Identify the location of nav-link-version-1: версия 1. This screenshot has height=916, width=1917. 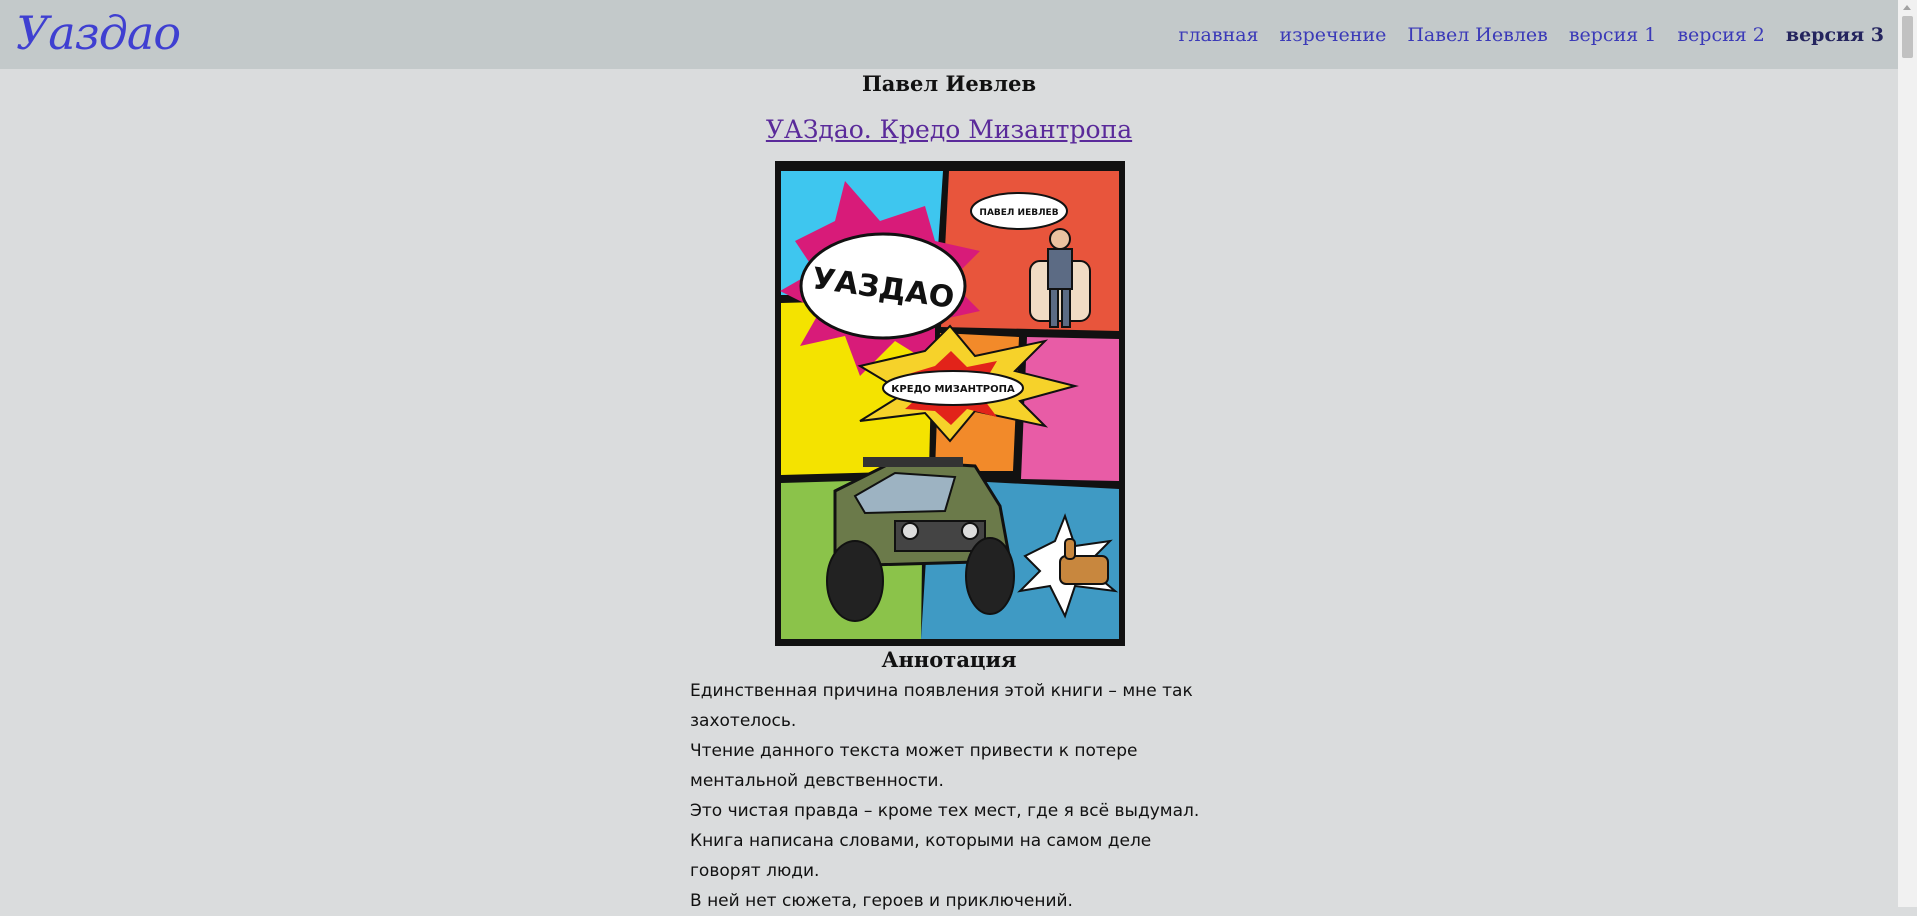
(1613, 35).